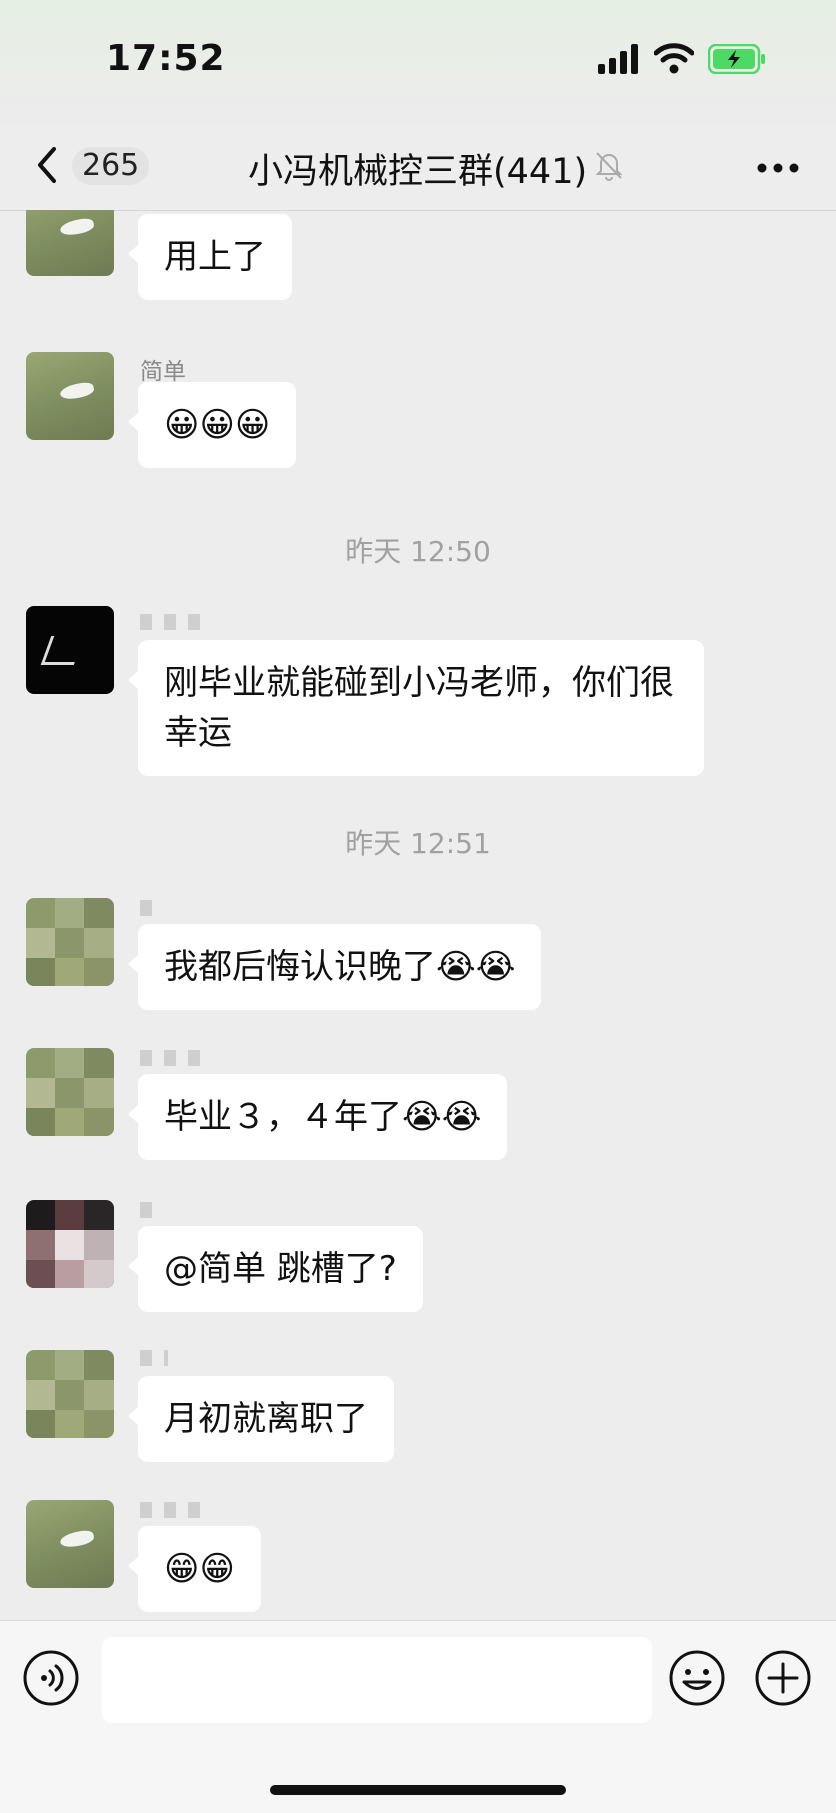 This screenshot has width=836, height=1813. I want to click on voice-icon, so click(51, 1680).